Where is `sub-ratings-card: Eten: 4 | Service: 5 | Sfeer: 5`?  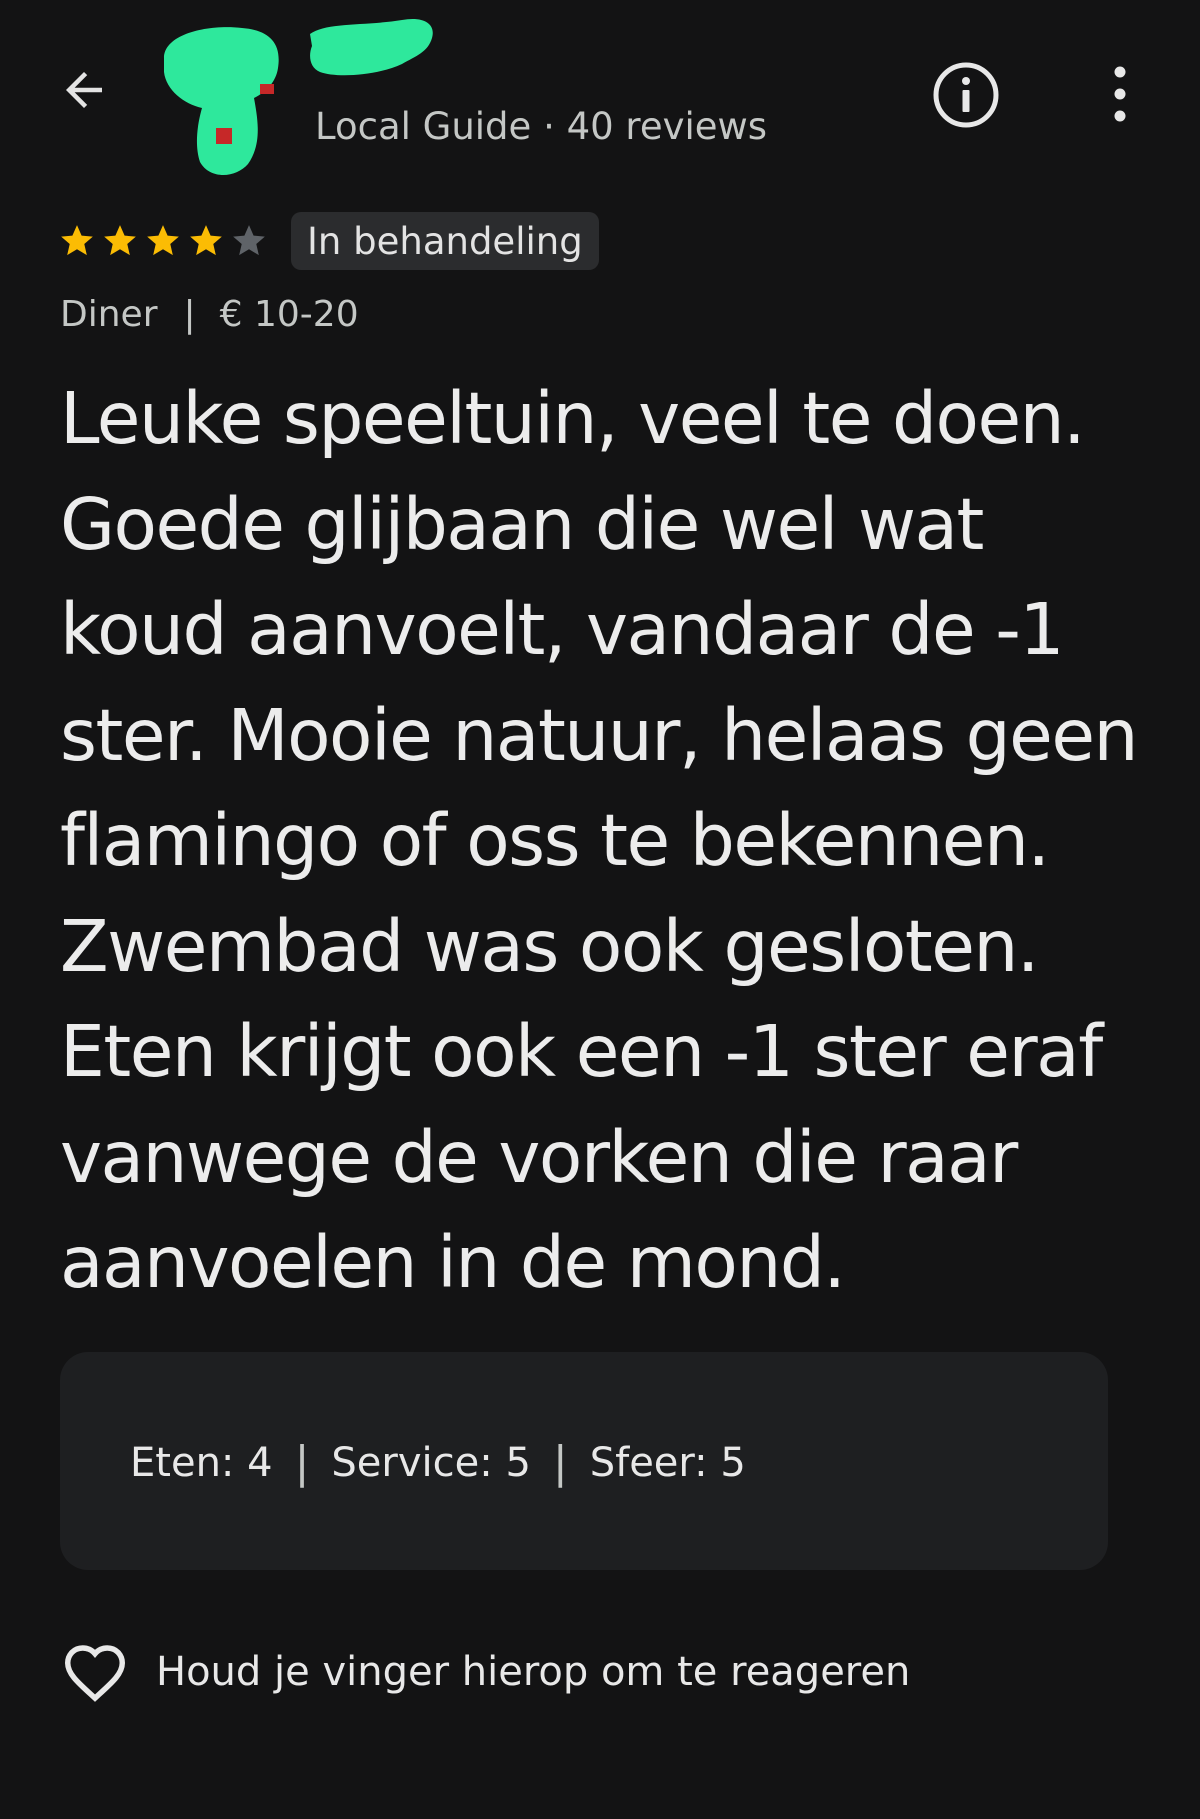 sub-ratings-card: Eten: 4 | Service: 5 | Sfeer: 5 is located at coordinates (584, 1461).